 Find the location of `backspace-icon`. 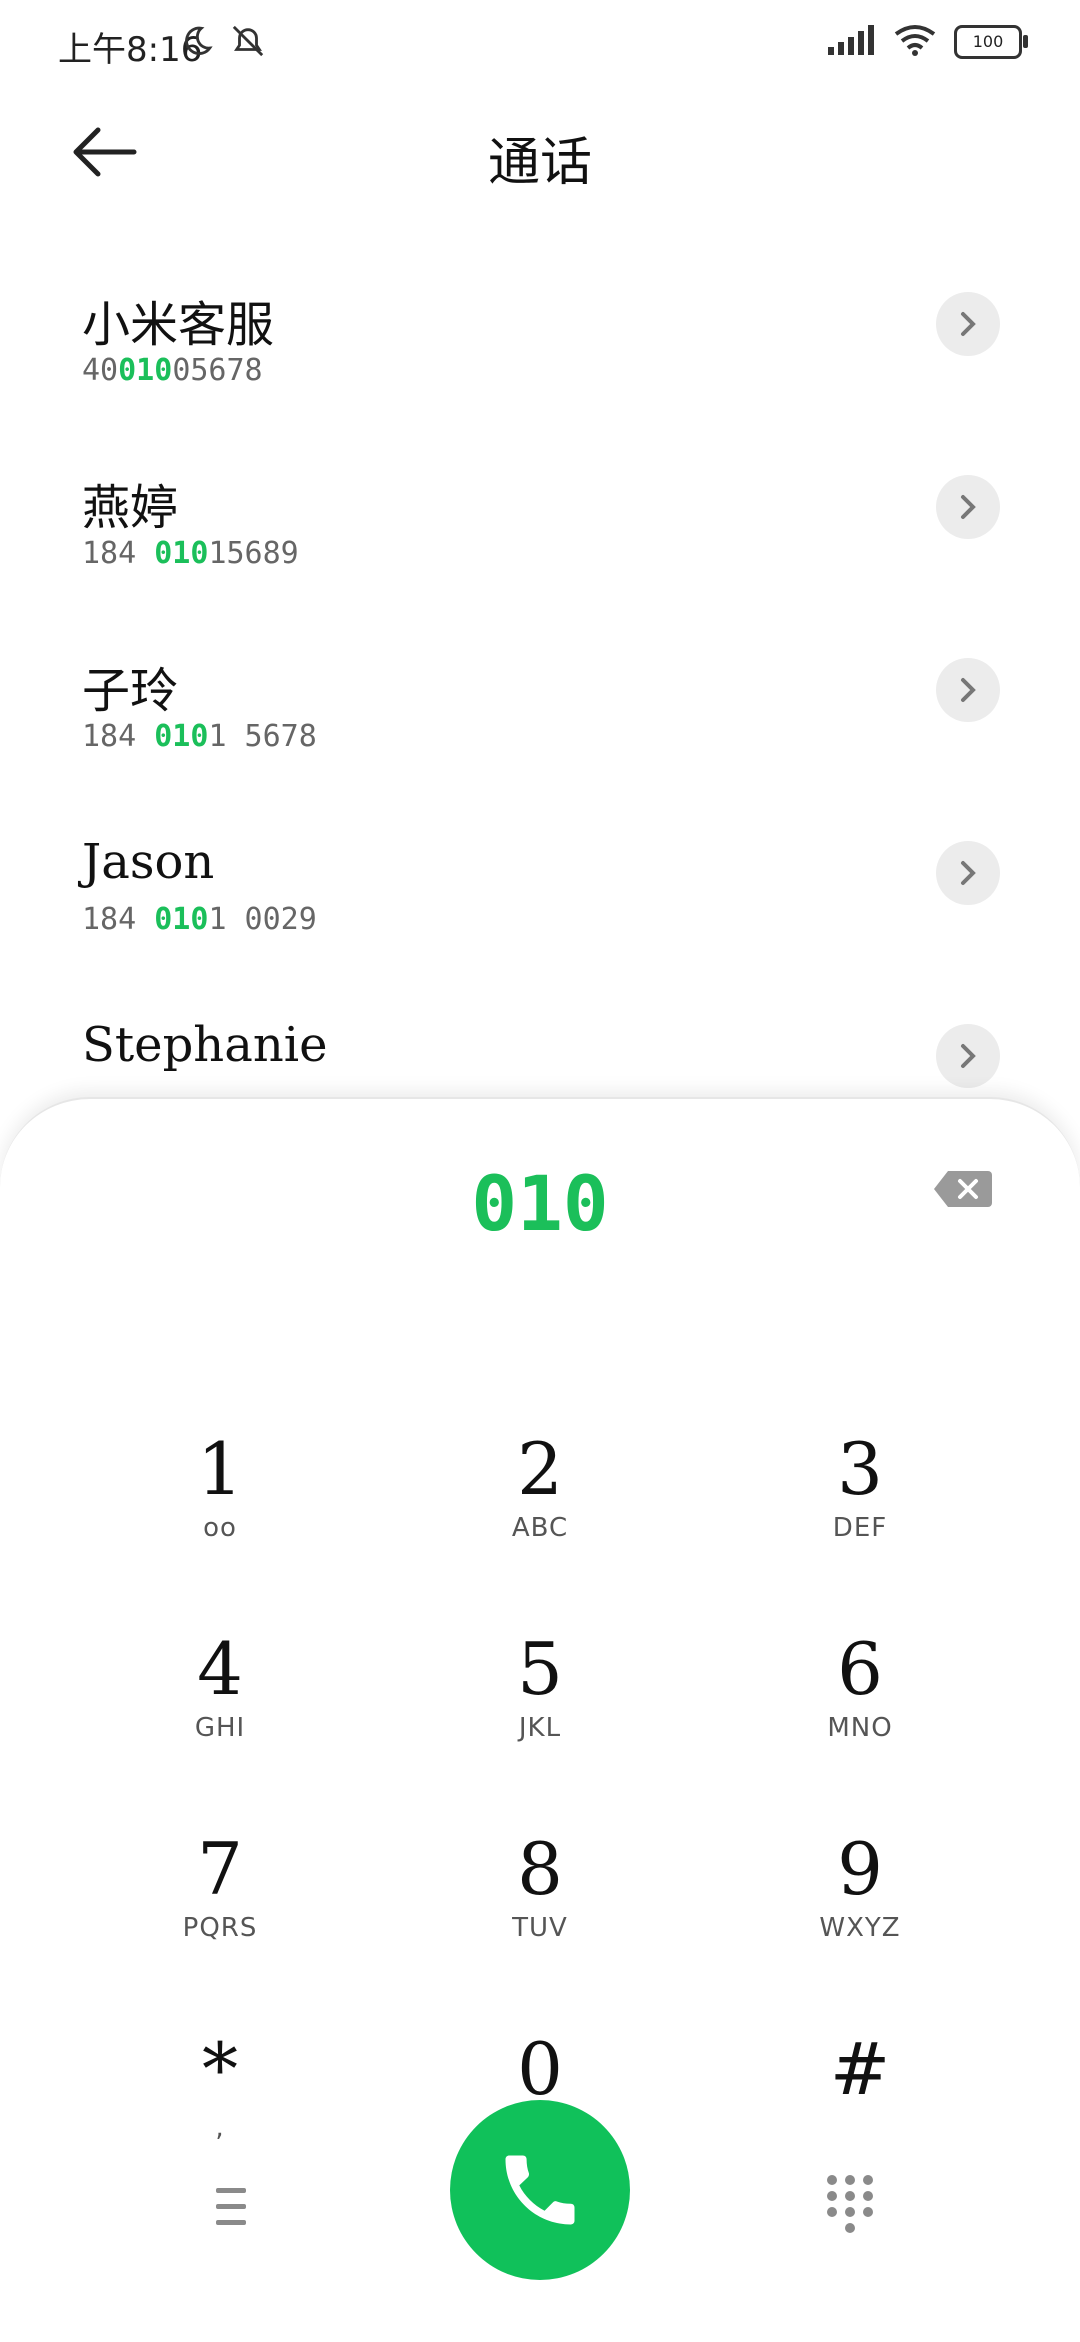

backspace-icon is located at coordinates (963, 1189).